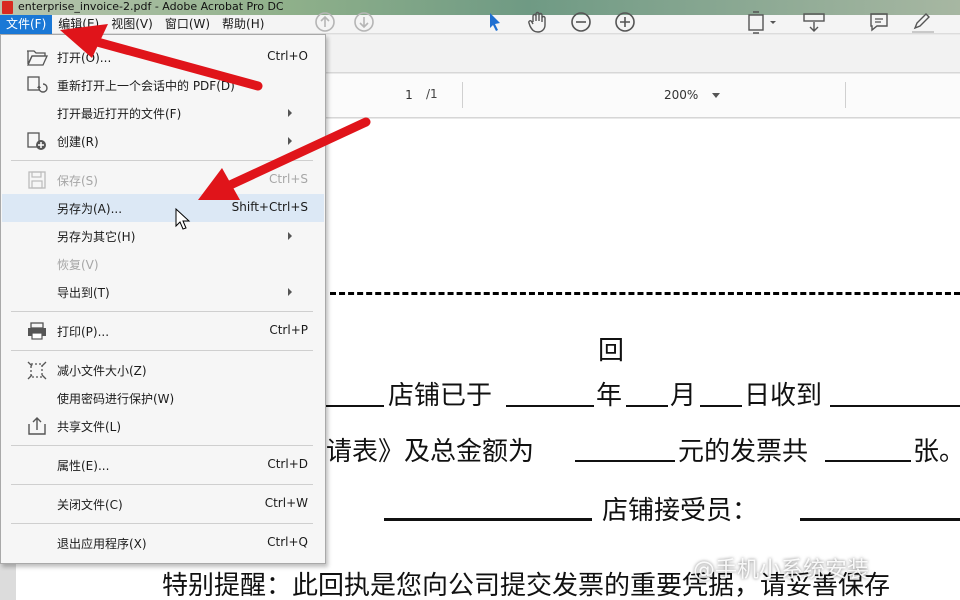 The width and height of the screenshot is (960, 600). I want to click on menu-save-as: 另存为(A)... Shift+Ctrl+S, so click(163, 208).